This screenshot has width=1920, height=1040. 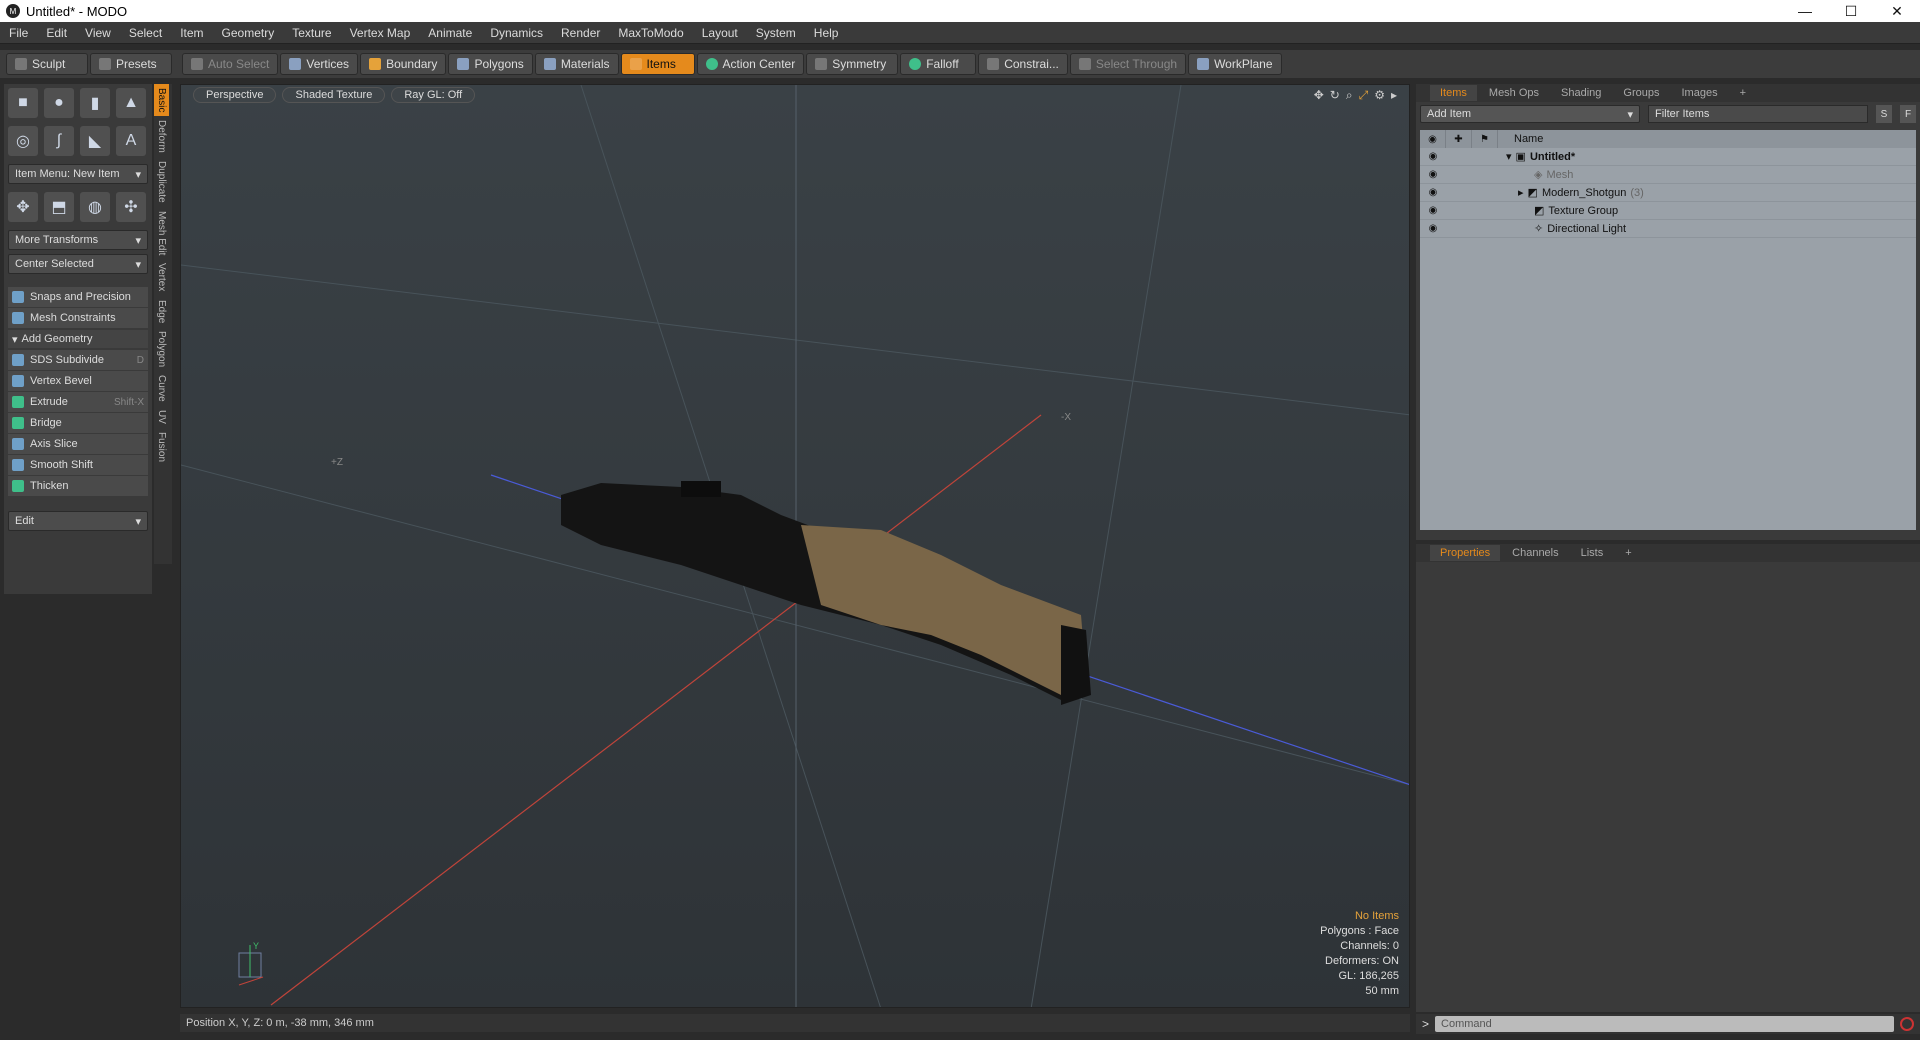 What do you see at coordinates (161, 277) in the screenshot?
I see `vtab-vertex: Vertex` at bounding box center [161, 277].